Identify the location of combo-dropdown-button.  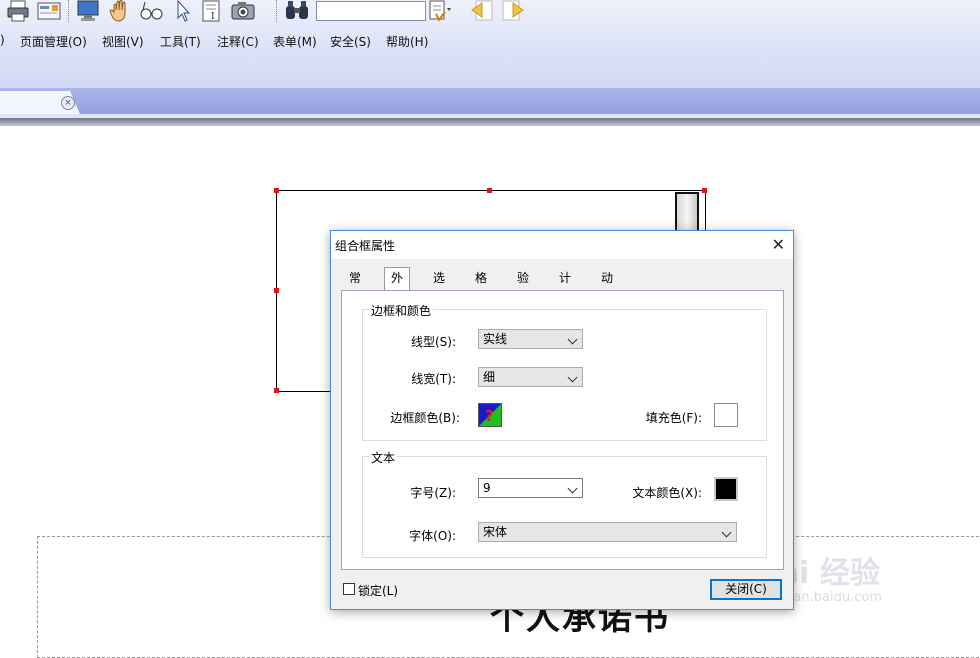
(687, 213).